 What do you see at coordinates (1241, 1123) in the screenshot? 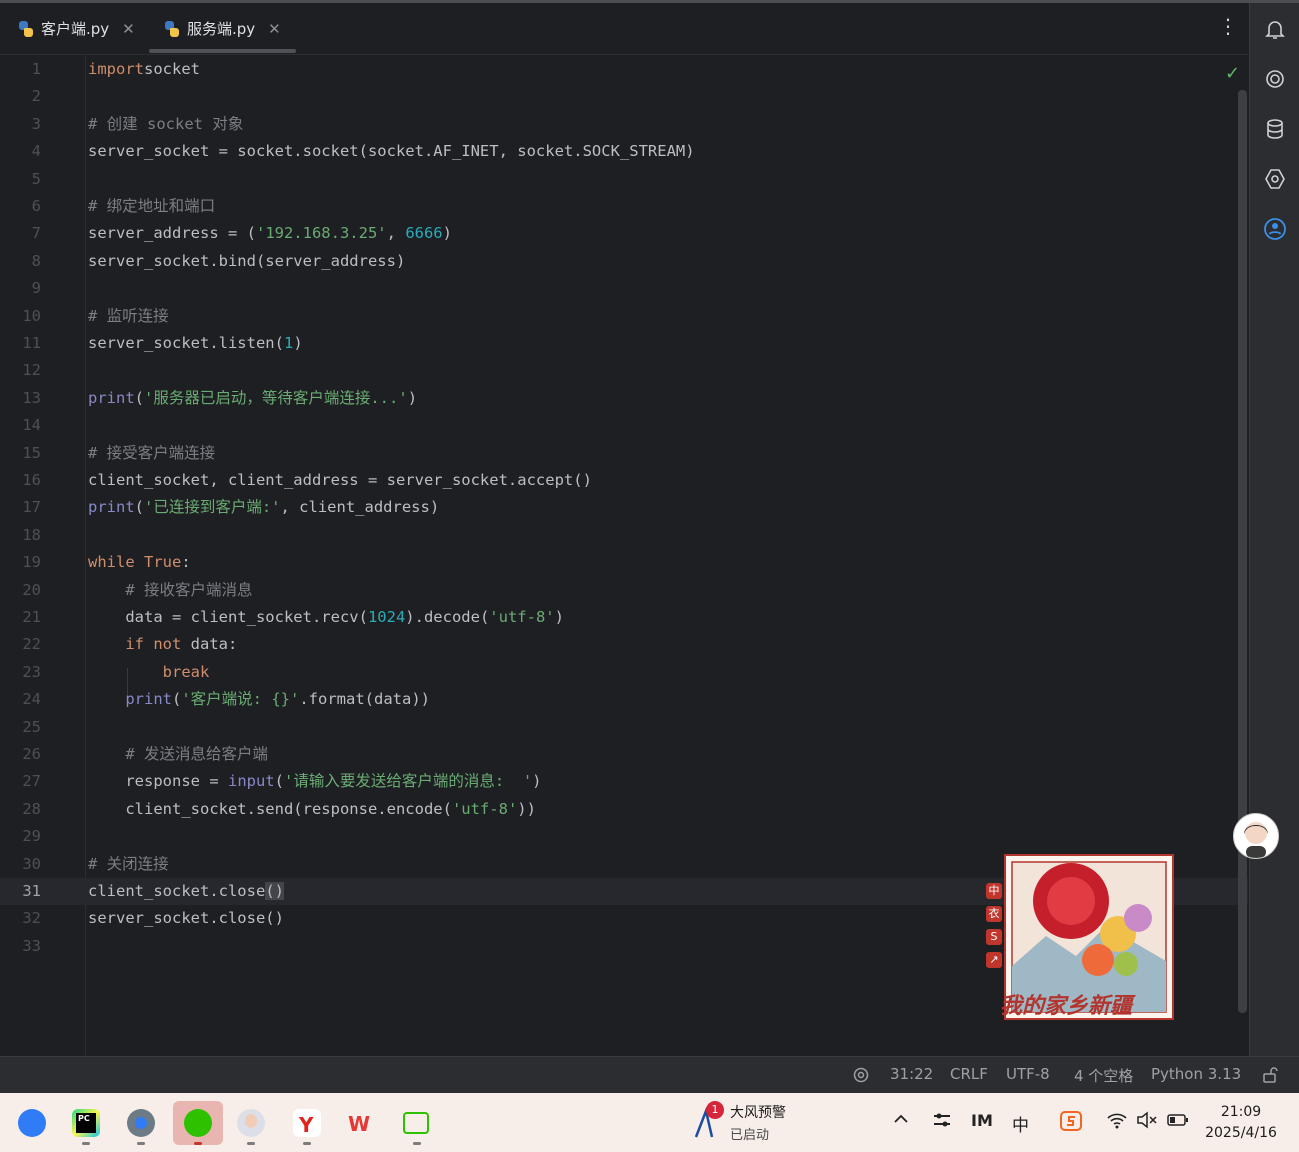
I see `taskbar-clock: 21:09 2025/4/16` at bounding box center [1241, 1123].